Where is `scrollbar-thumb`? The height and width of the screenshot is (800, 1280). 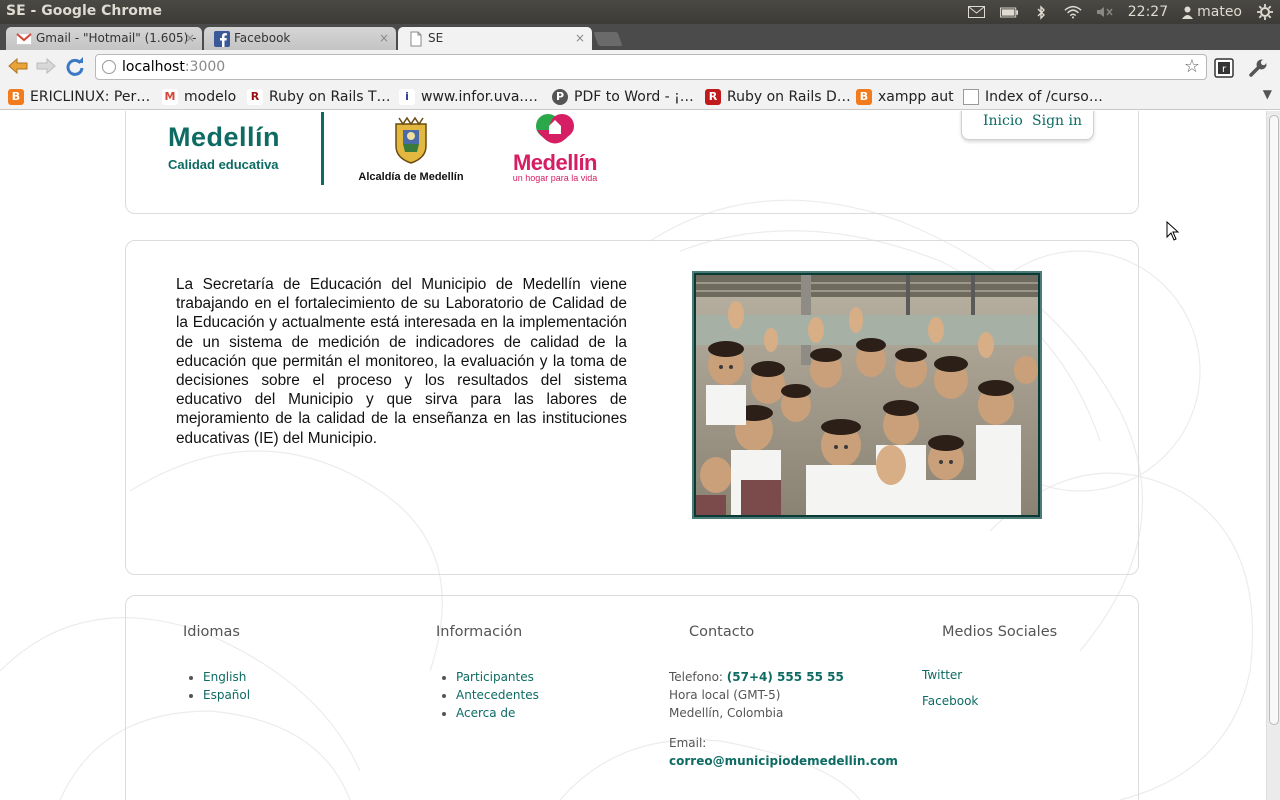
scrollbar-thumb is located at coordinates (1274, 420).